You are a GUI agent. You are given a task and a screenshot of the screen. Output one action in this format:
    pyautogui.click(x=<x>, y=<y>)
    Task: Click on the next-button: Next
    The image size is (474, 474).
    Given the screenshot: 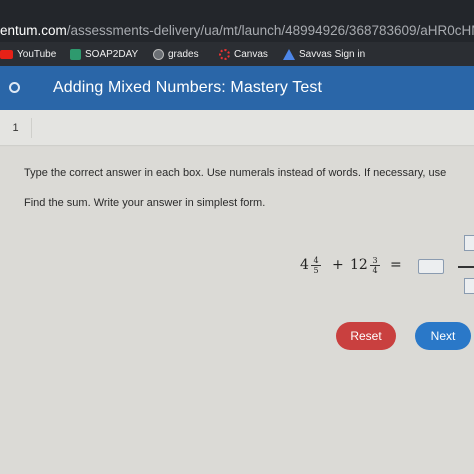 What is the action you would take?
    pyautogui.click(x=443, y=336)
    